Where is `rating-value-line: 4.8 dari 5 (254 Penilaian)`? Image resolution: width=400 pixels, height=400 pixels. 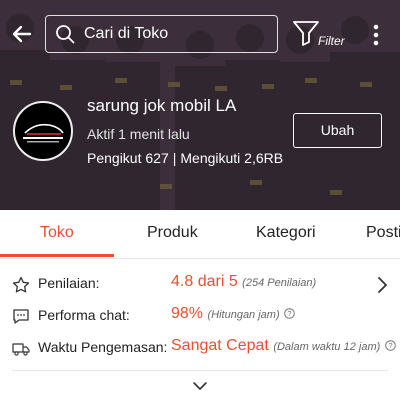 rating-value-line: 4.8 dari 5 (254 Penilaian) is located at coordinates (243, 282).